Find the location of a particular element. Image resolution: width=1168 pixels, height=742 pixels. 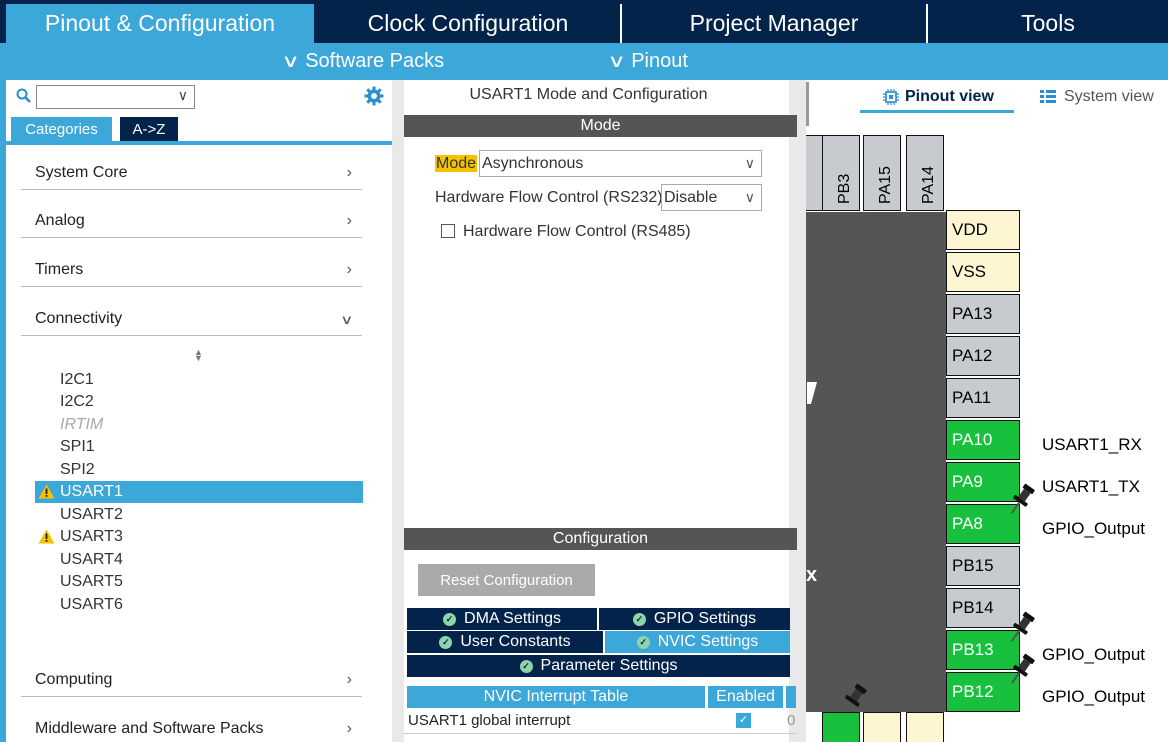

tab-system-view: System view is located at coordinates (1097, 97).